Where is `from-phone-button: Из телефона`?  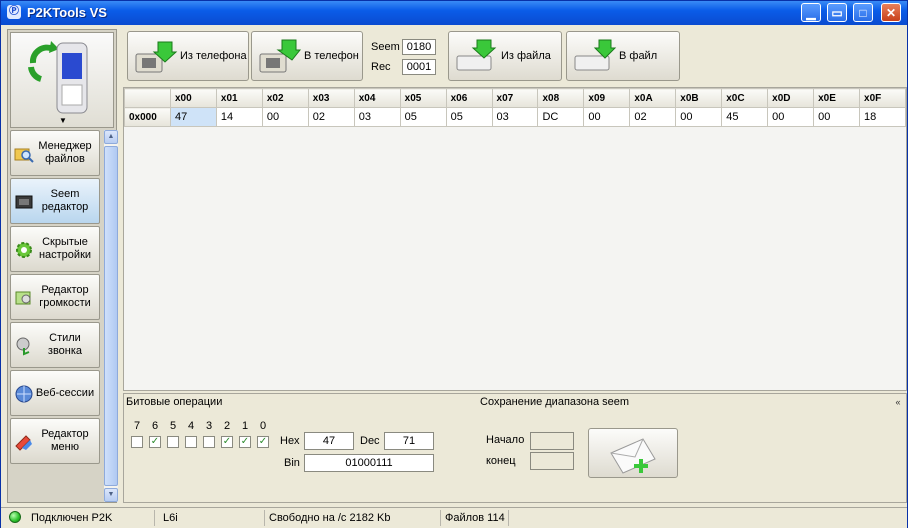 from-phone-button: Из телефона is located at coordinates (188, 56).